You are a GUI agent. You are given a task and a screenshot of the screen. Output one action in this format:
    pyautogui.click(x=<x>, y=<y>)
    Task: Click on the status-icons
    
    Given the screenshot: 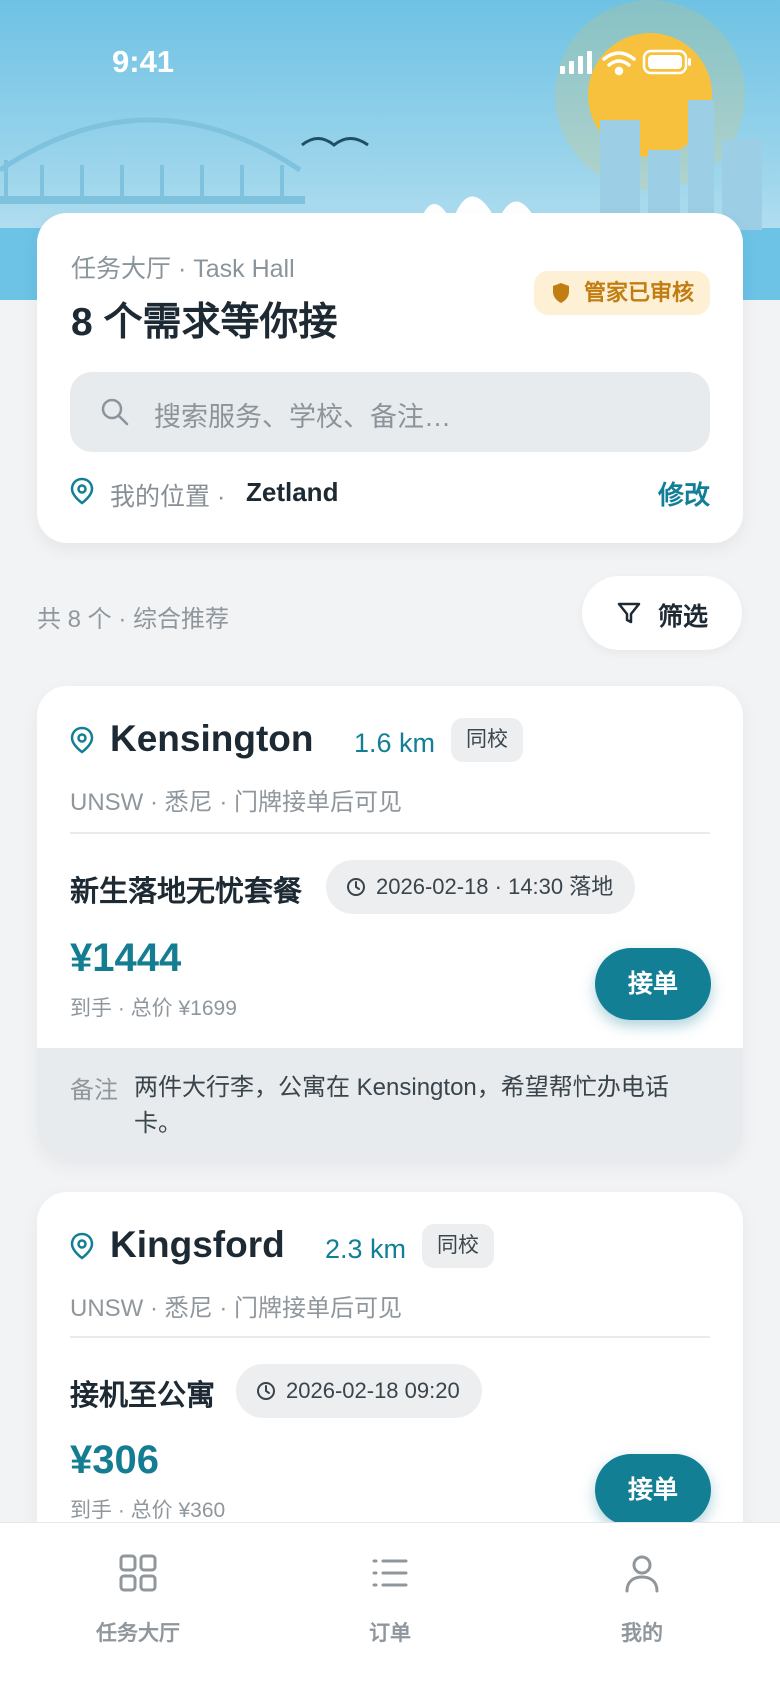 What is the action you would take?
    pyautogui.click(x=628, y=65)
    